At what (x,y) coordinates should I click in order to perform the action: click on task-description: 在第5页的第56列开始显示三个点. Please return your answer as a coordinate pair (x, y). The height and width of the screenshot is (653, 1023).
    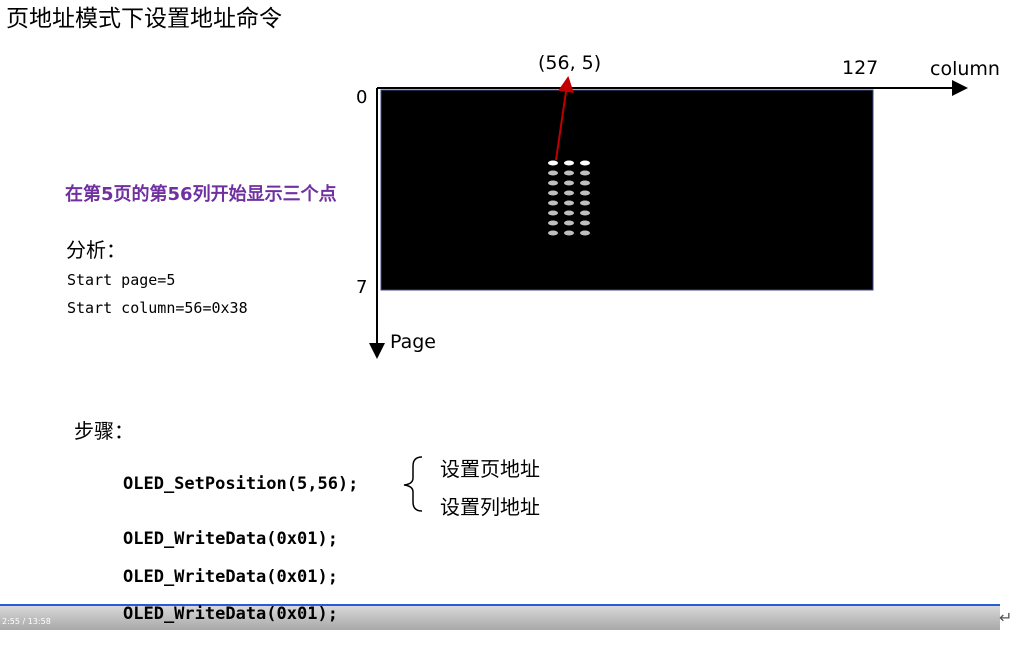
    Looking at the image, I should click on (201, 194).